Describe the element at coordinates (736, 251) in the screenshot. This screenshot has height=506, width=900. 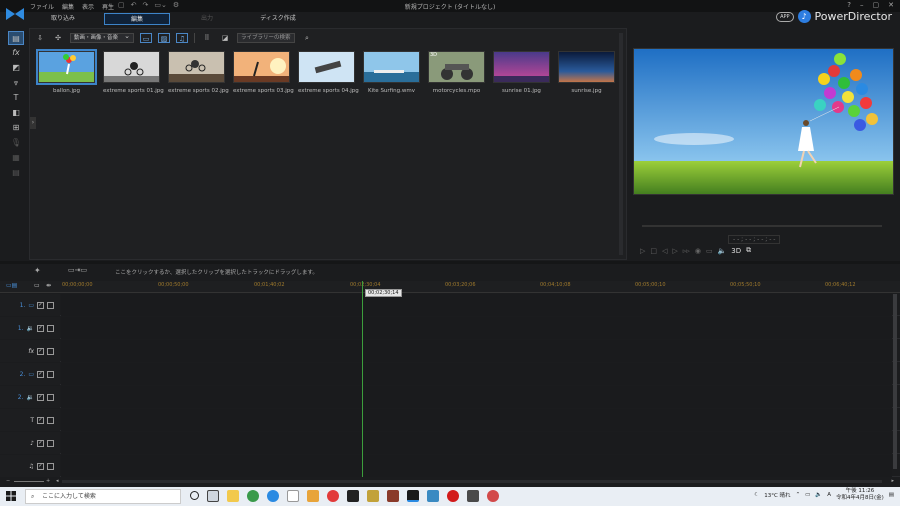
I see `3d-mode-button: 3D` at that location.